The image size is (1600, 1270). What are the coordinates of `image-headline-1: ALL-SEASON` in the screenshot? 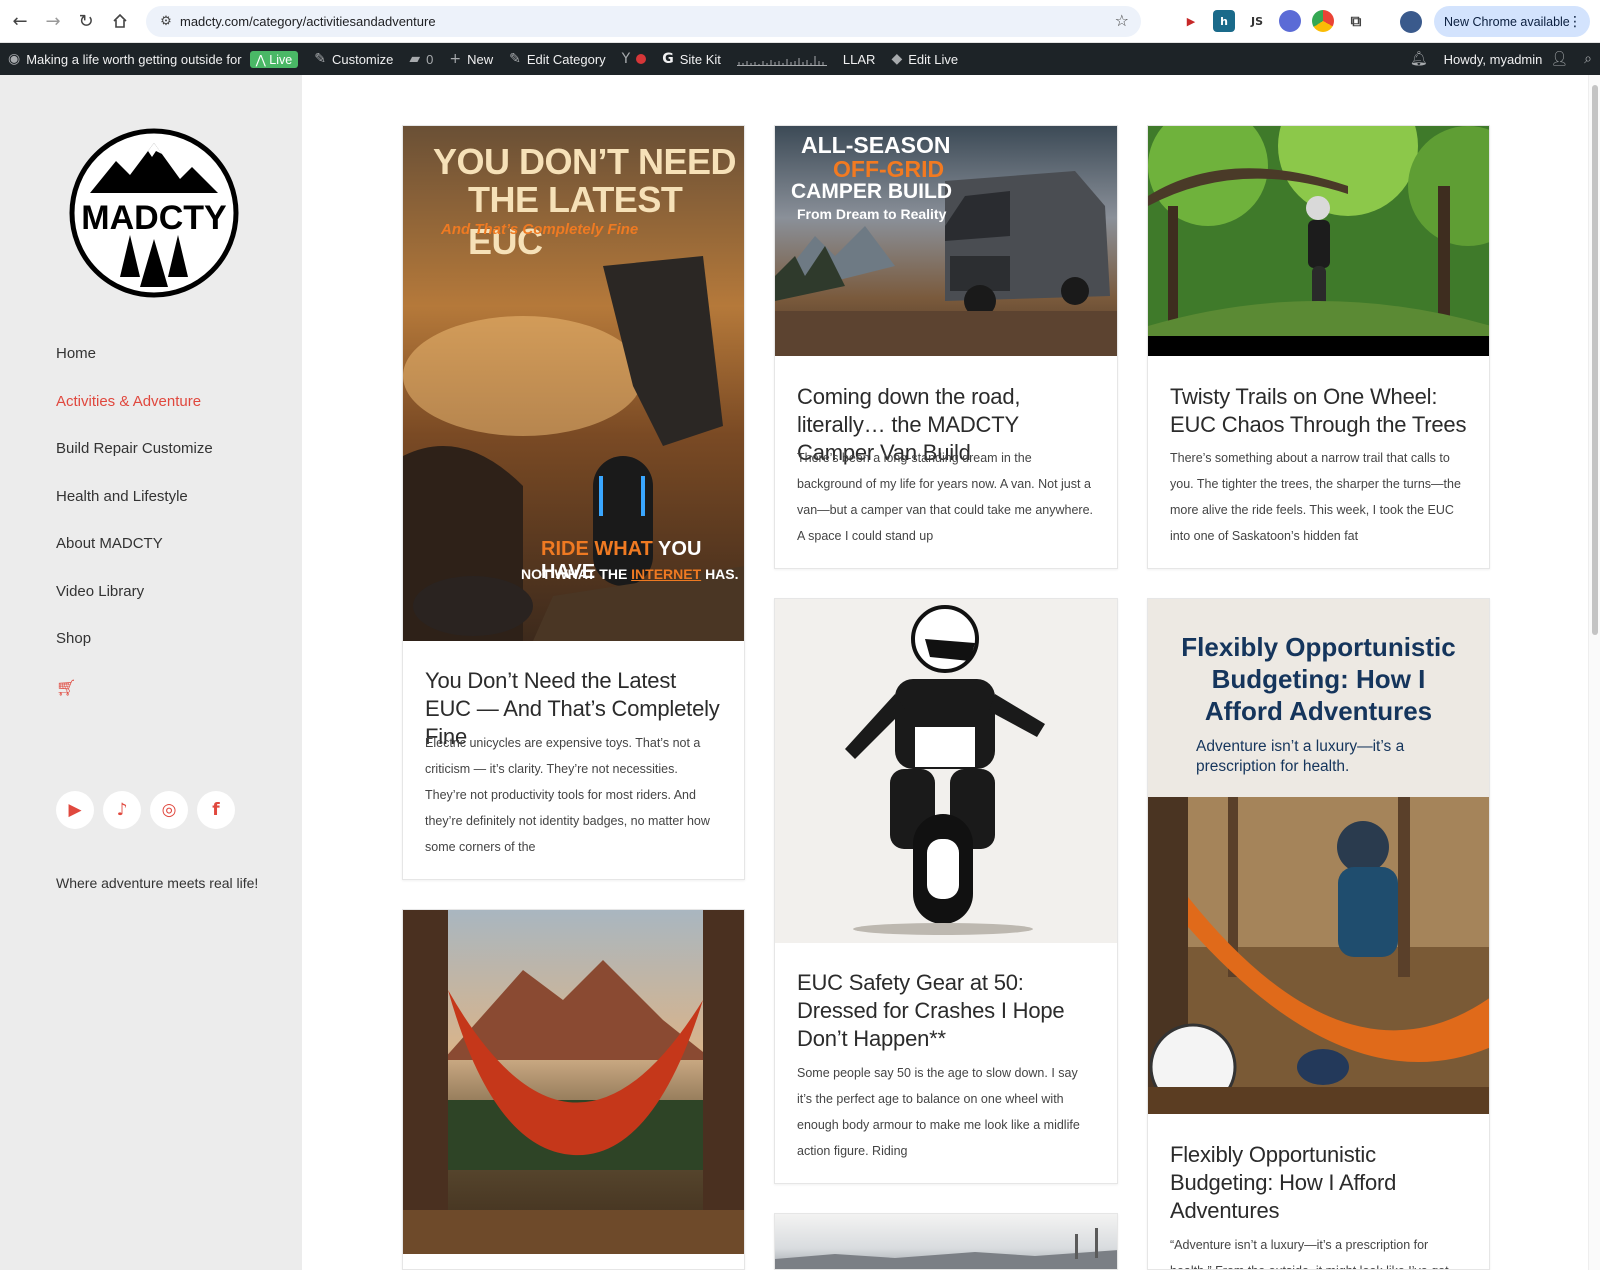 It's located at (876, 145).